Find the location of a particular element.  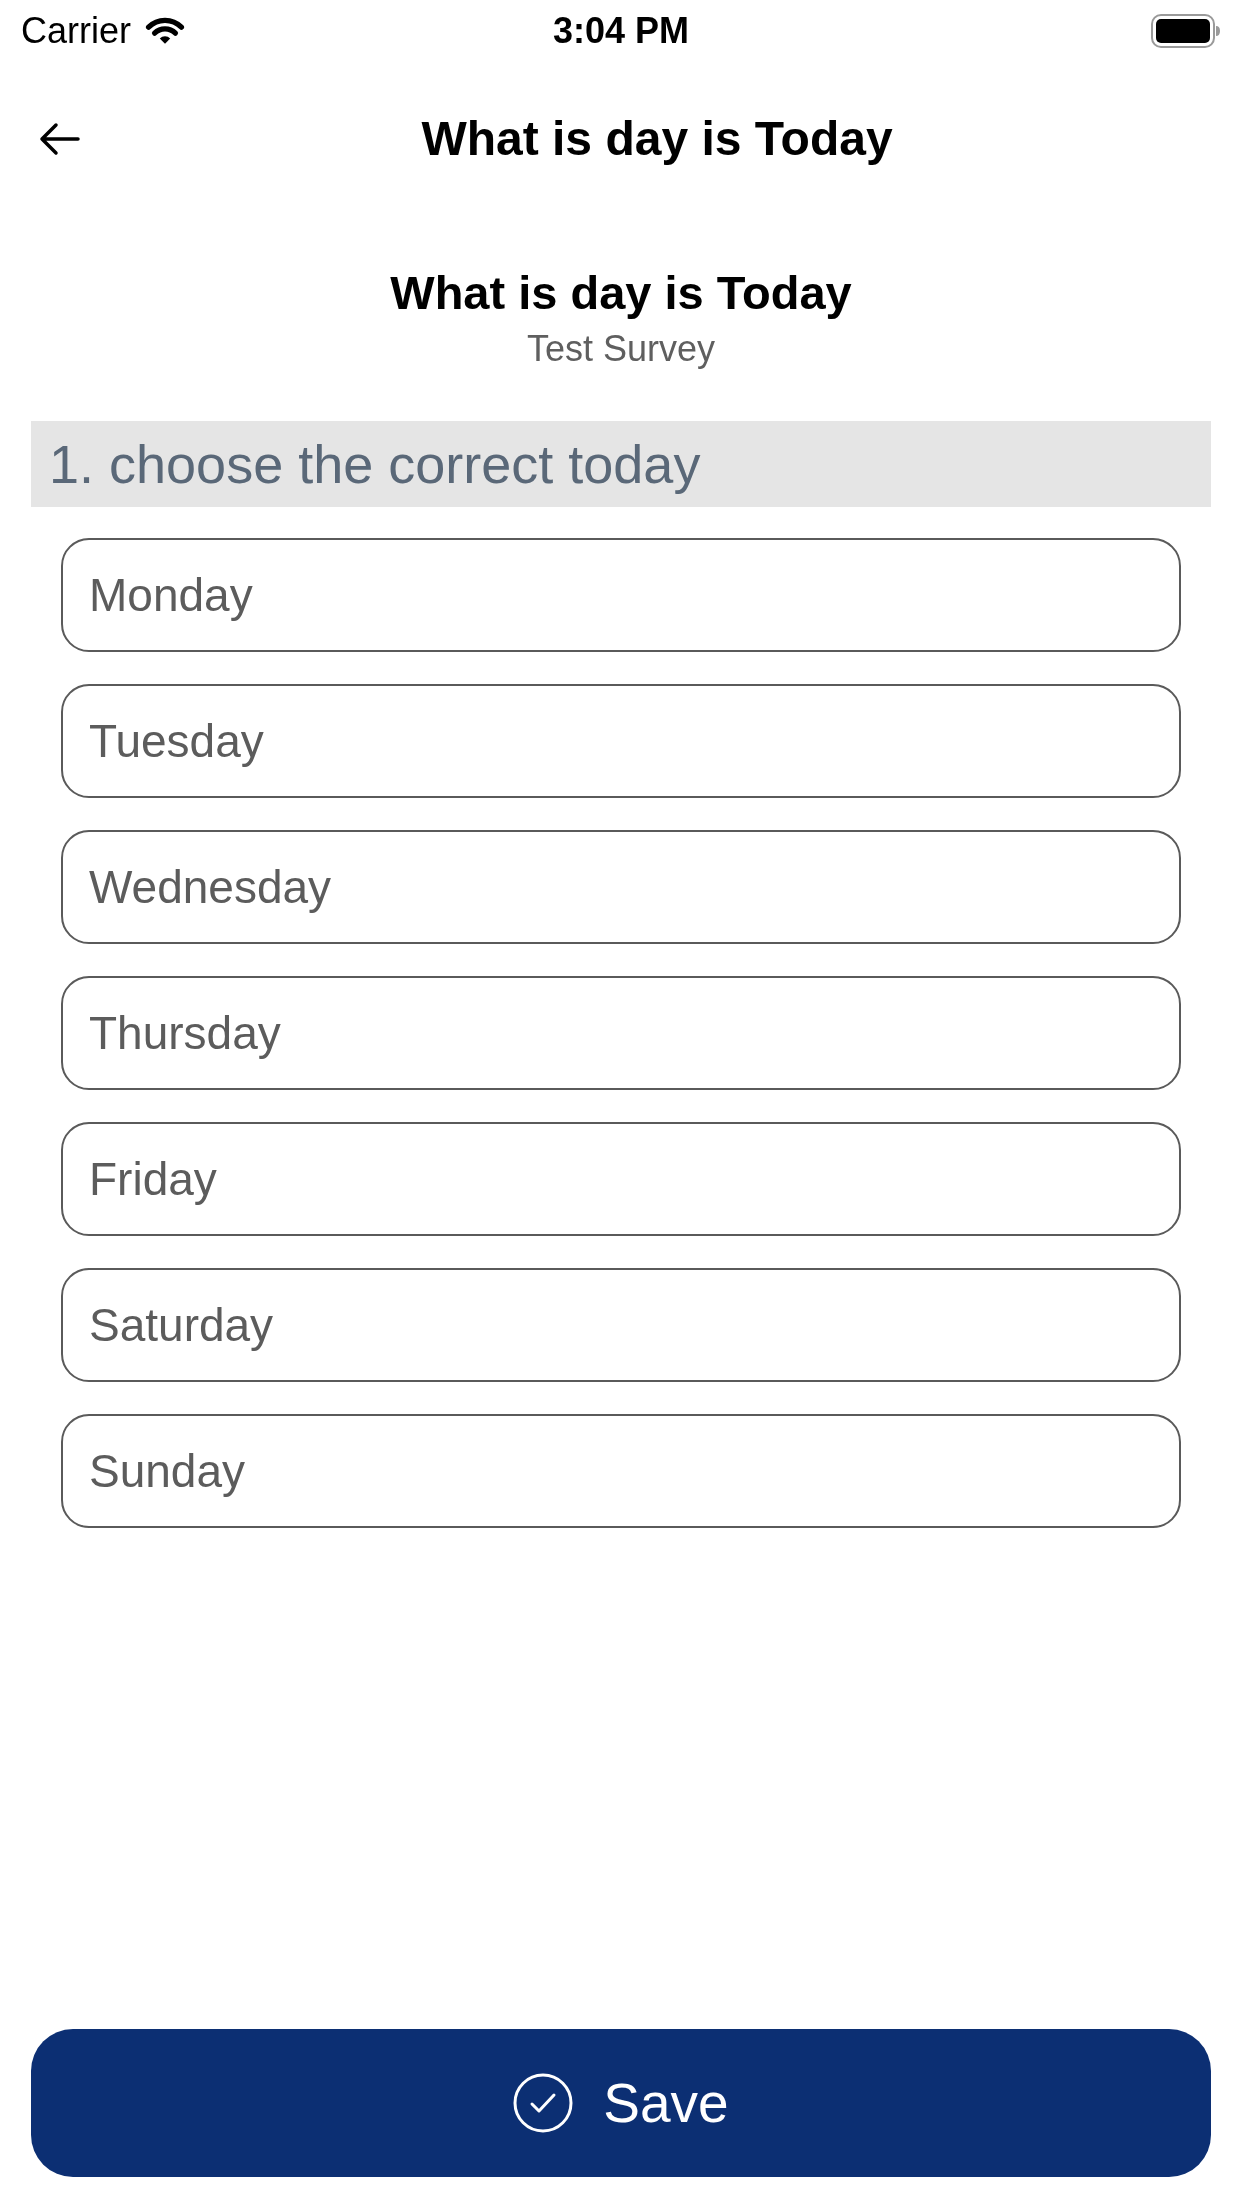

answer-option: Monday is located at coordinates (621, 595).